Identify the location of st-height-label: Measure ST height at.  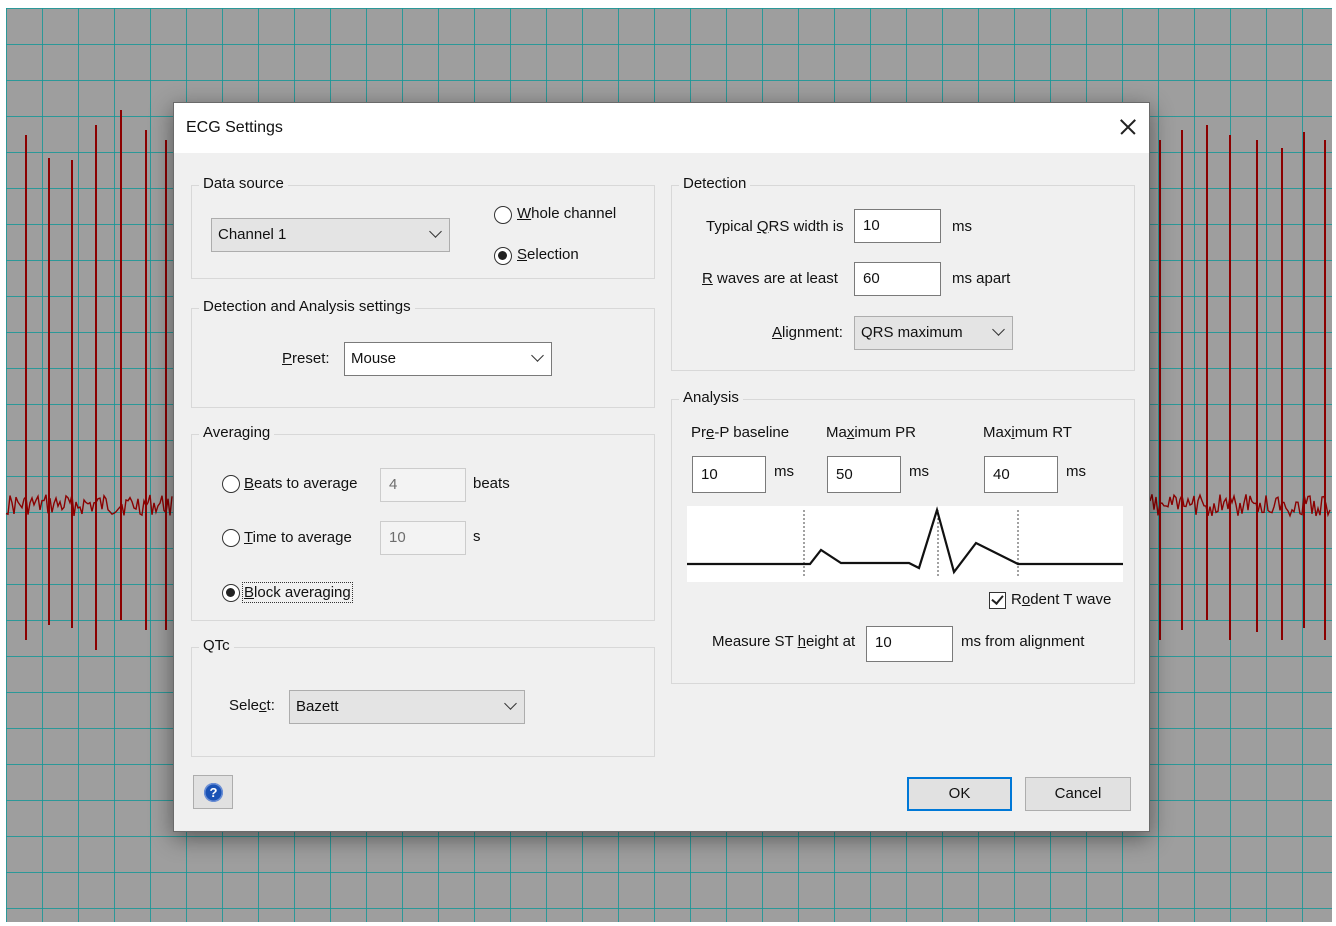
(784, 641).